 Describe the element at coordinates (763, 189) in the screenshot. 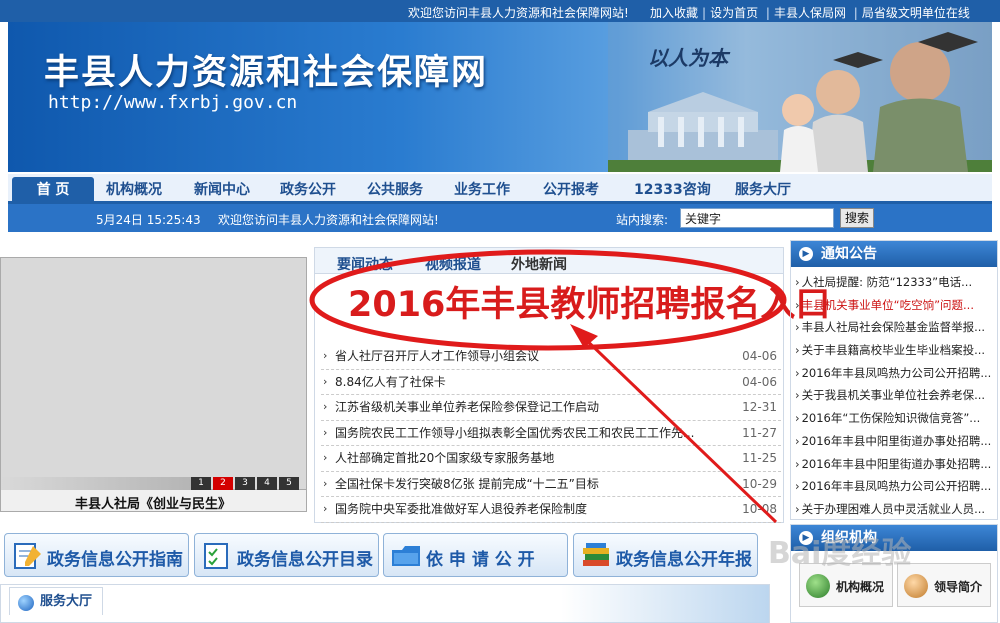

I see `nav-item-service-hall: 服务大厅` at that location.